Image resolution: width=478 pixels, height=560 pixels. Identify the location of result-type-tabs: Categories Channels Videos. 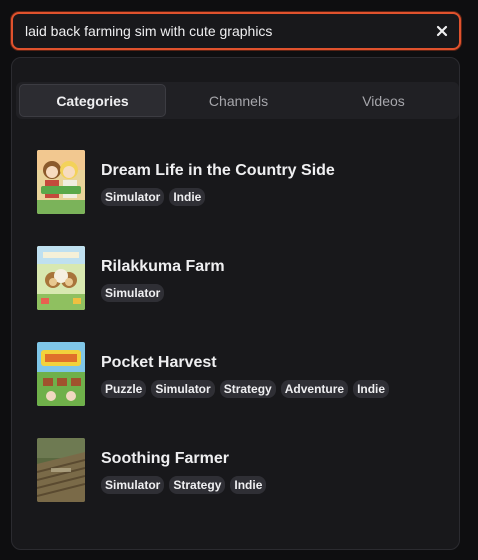
(237, 100).